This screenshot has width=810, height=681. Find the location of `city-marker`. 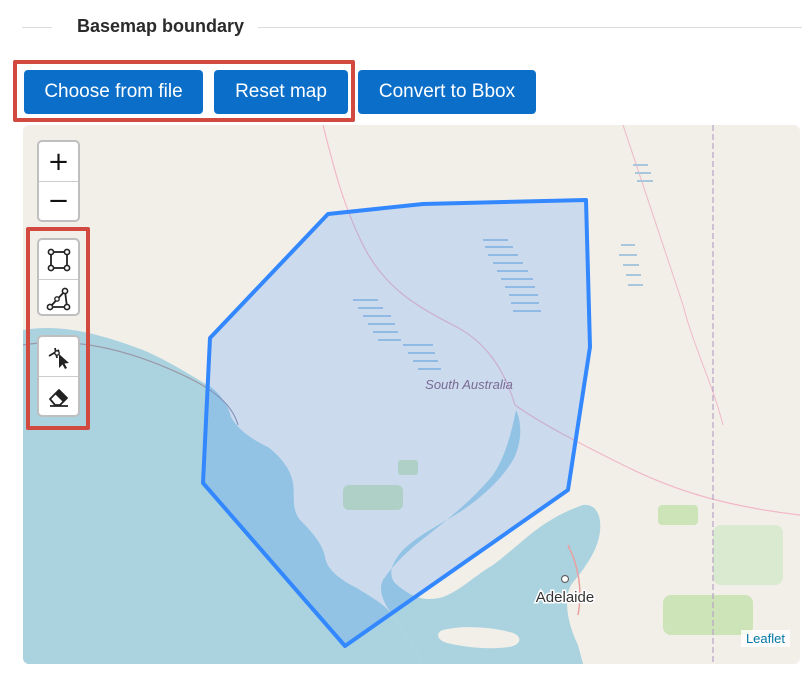

city-marker is located at coordinates (565, 579).